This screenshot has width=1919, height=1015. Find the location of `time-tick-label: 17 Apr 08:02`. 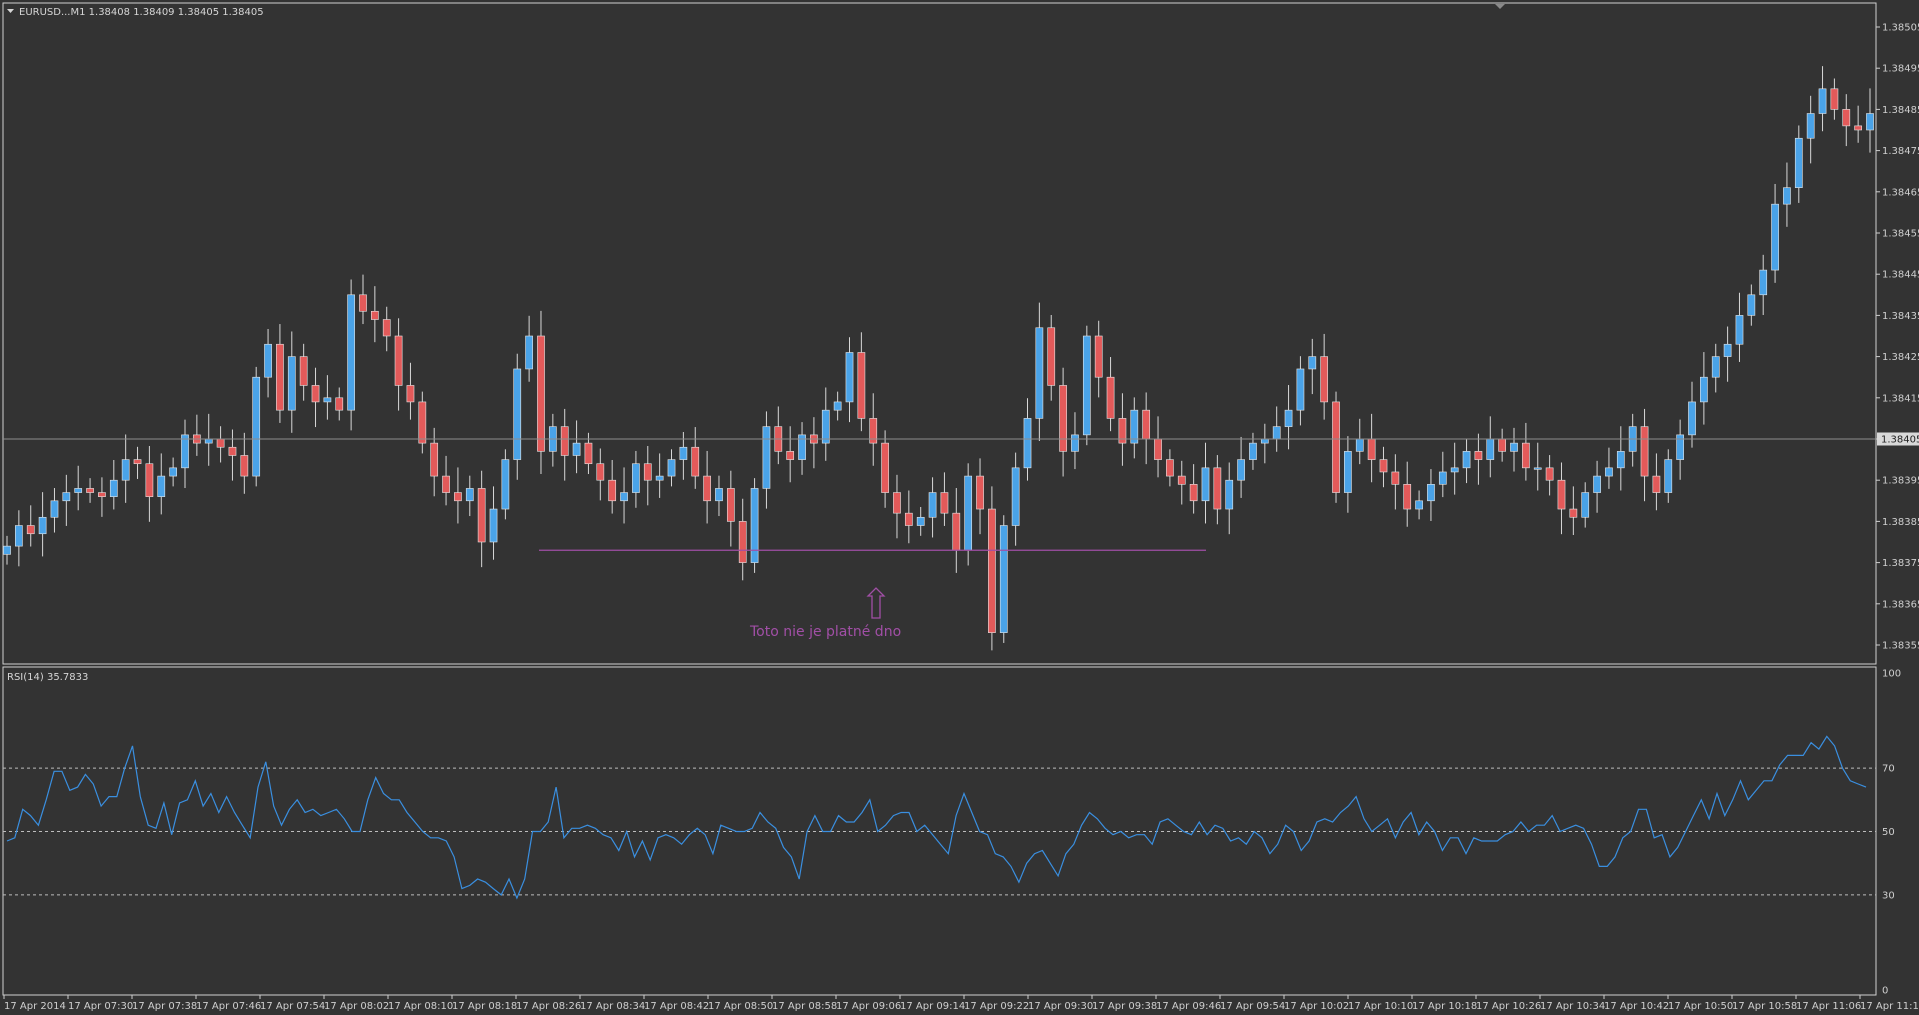

time-tick-label: 17 Apr 08:02 is located at coordinates (356, 1006).